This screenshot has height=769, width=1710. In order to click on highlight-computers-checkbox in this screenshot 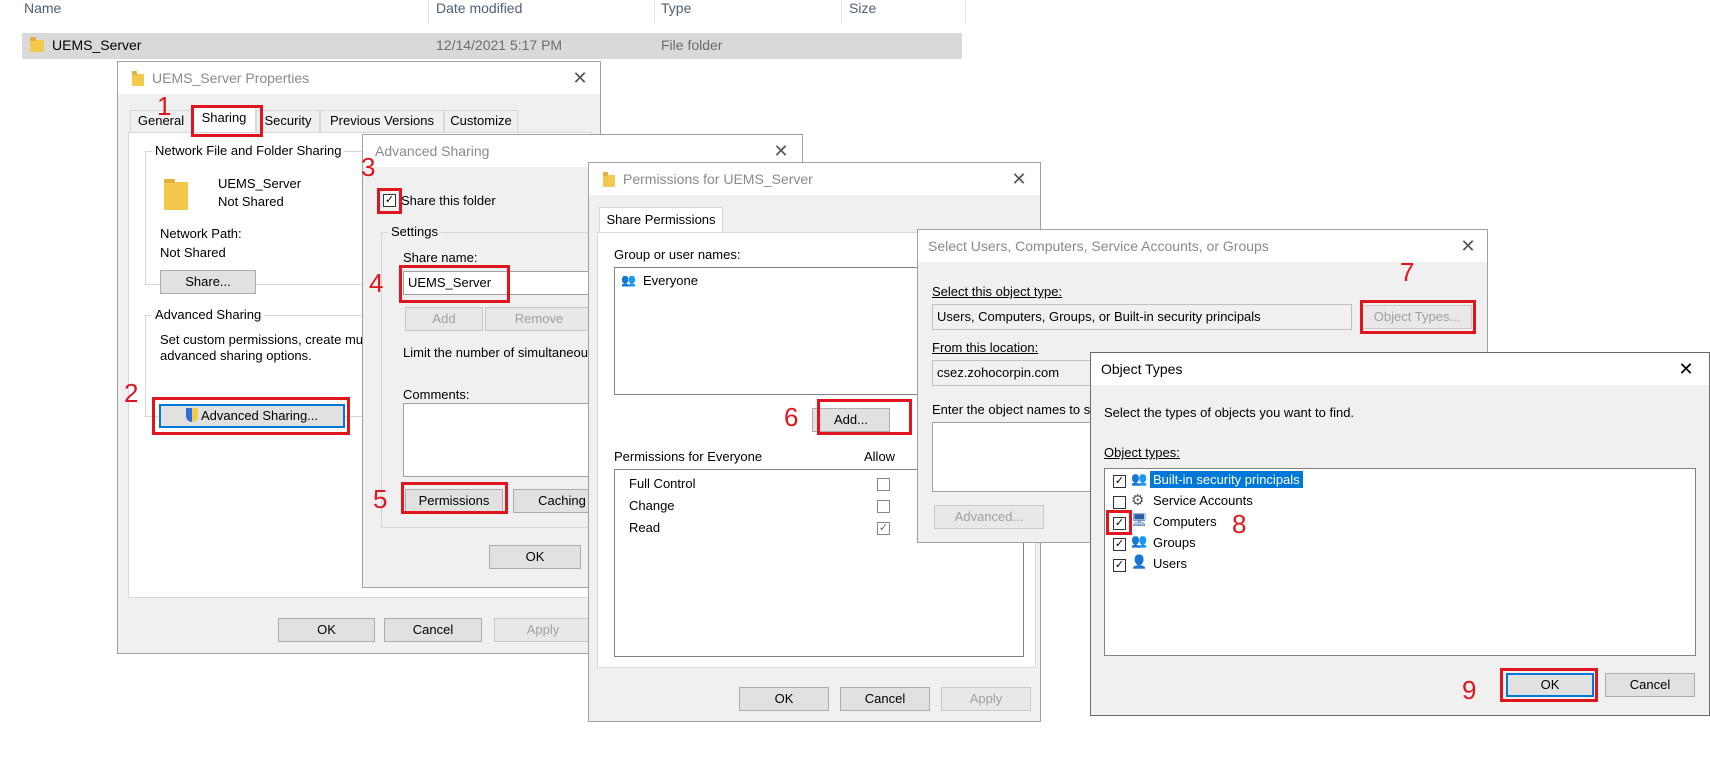, I will do `click(1119, 522)`.